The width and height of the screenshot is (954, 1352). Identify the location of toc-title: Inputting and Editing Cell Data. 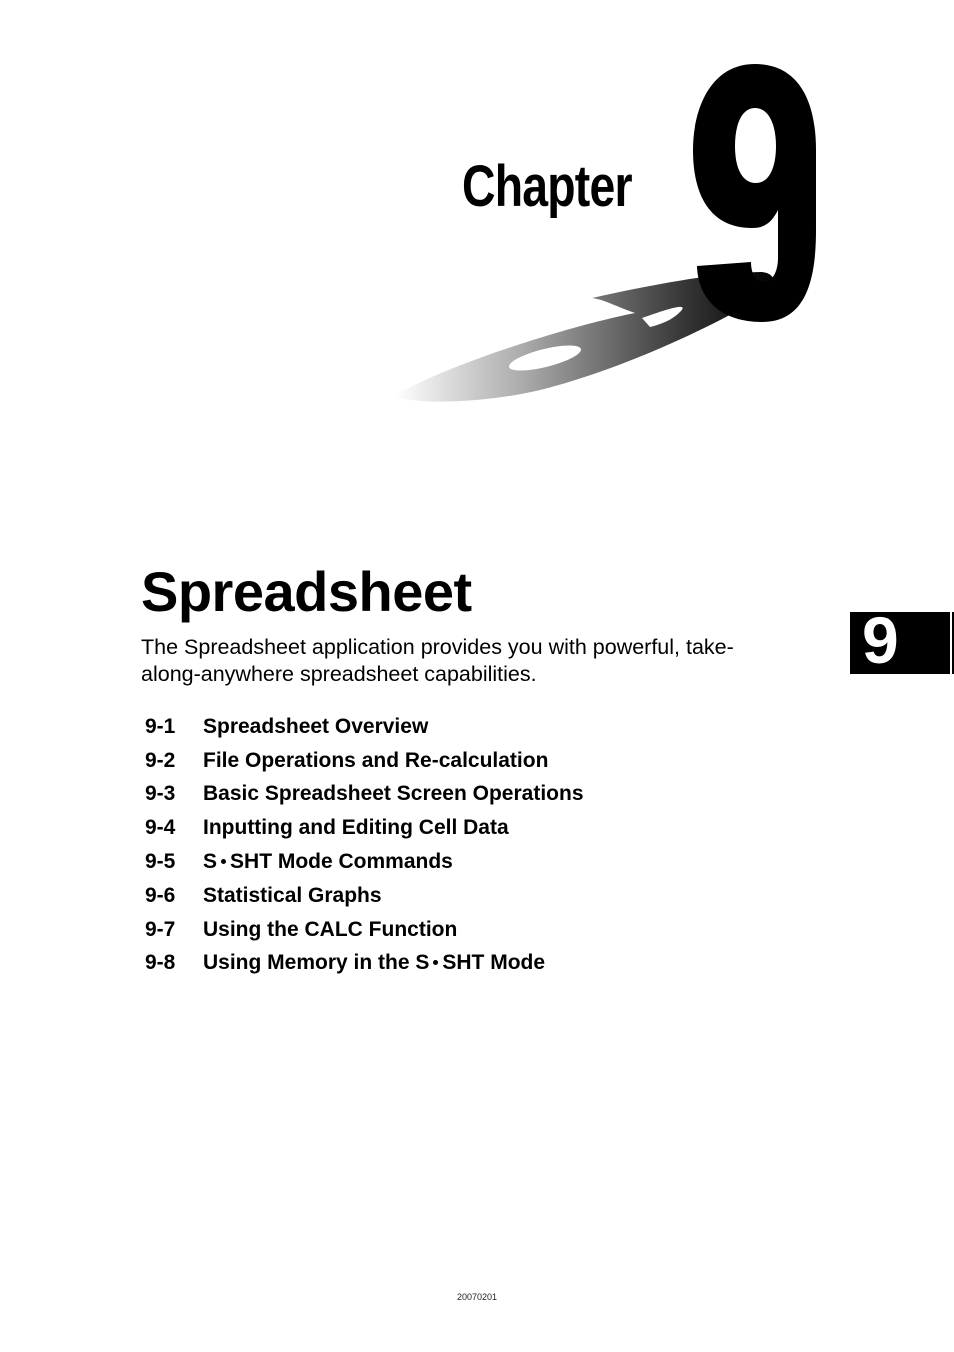
(356, 828).